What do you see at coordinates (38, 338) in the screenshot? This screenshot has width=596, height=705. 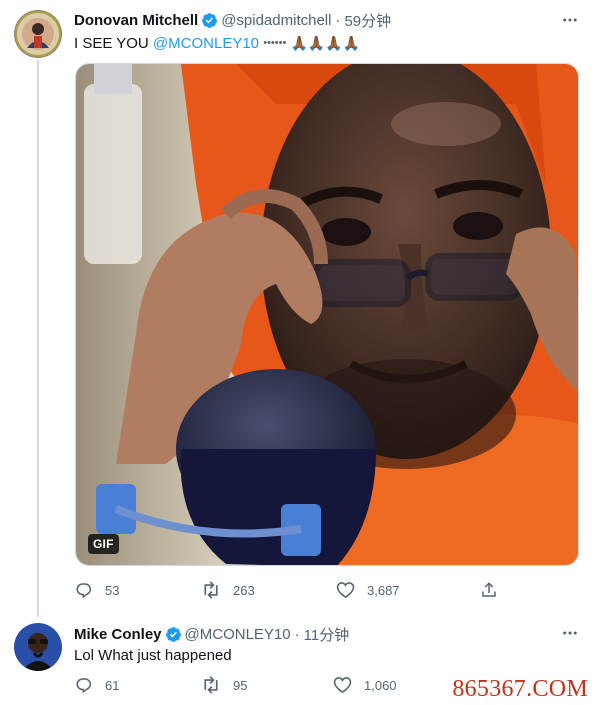 I see `thread-connector-line` at bounding box center [38, 338].